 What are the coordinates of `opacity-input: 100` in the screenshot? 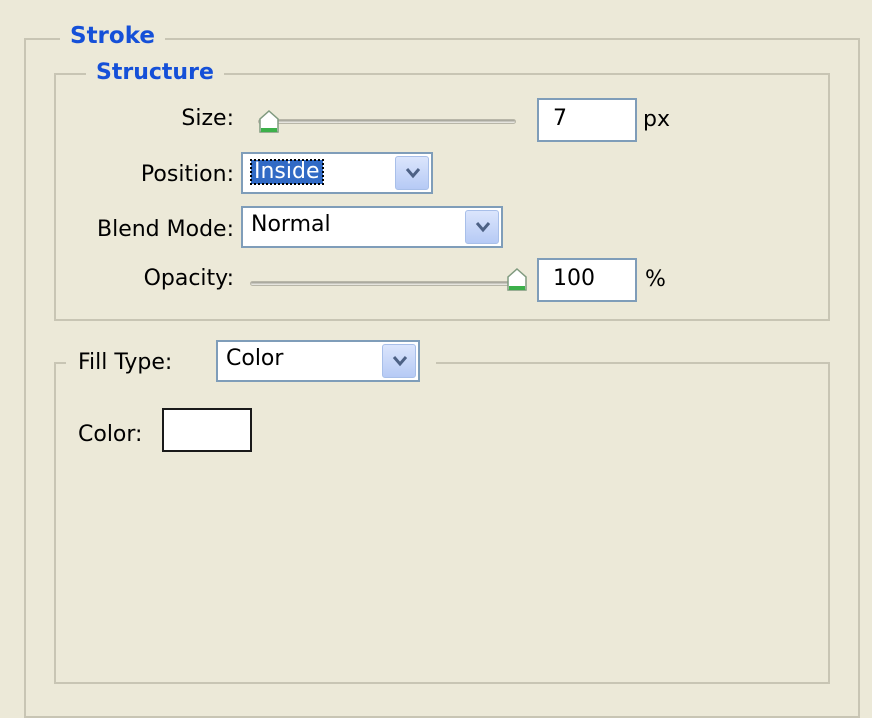 It's located at (587, 280).